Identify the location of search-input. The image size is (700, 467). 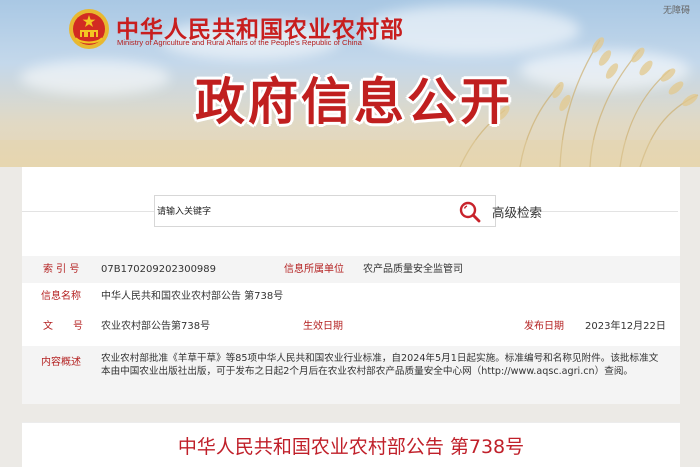
(292, 212).